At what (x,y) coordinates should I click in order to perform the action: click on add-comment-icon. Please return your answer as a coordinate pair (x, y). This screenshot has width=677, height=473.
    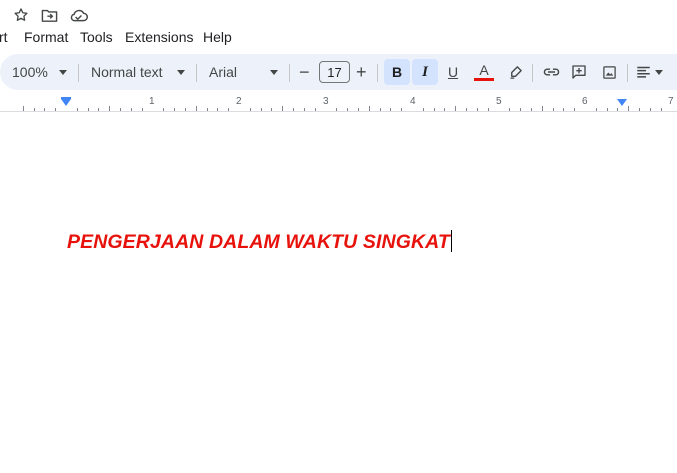
    Looking at the image, I should click on (579, 72).